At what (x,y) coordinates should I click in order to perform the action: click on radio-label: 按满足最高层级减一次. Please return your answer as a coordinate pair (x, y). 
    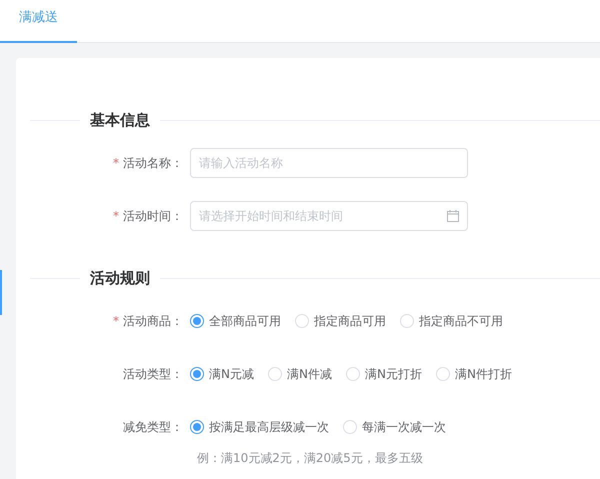
    Looking at the image, I should click on (269, 427).